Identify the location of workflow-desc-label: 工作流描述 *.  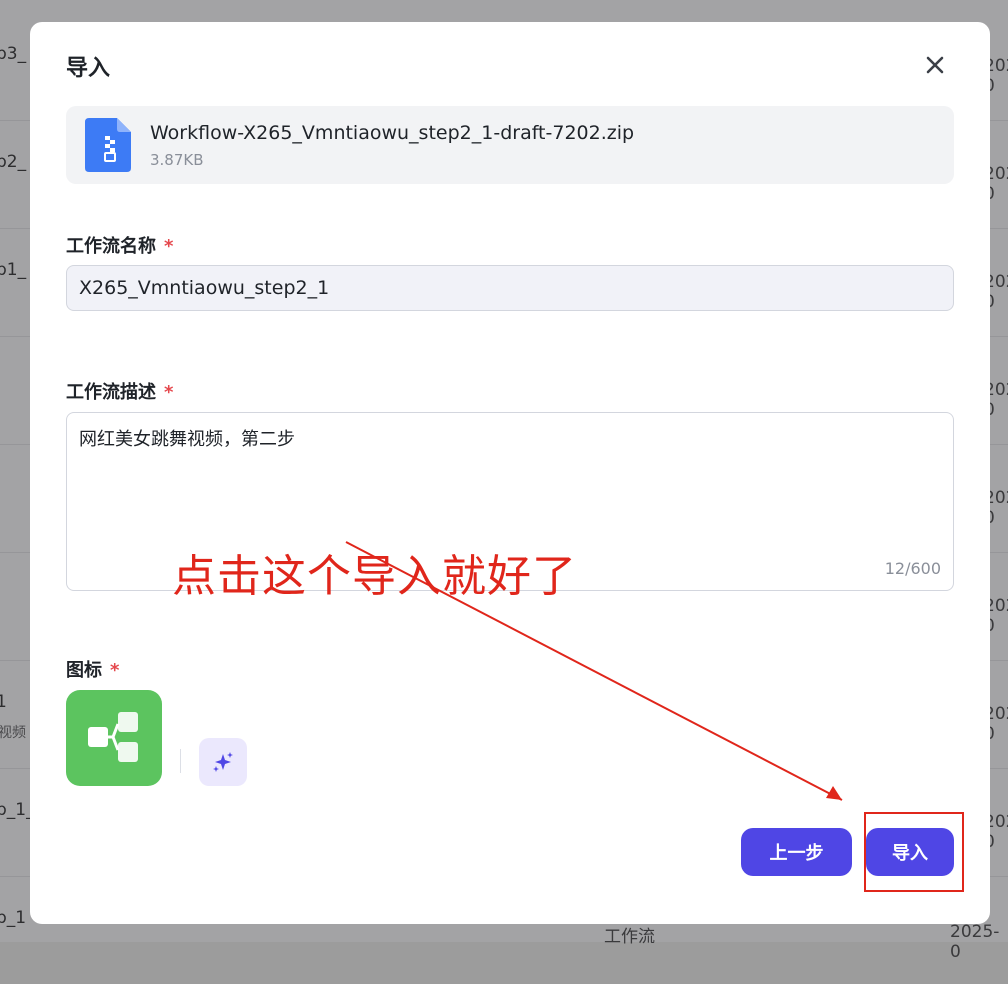
(119, 391).